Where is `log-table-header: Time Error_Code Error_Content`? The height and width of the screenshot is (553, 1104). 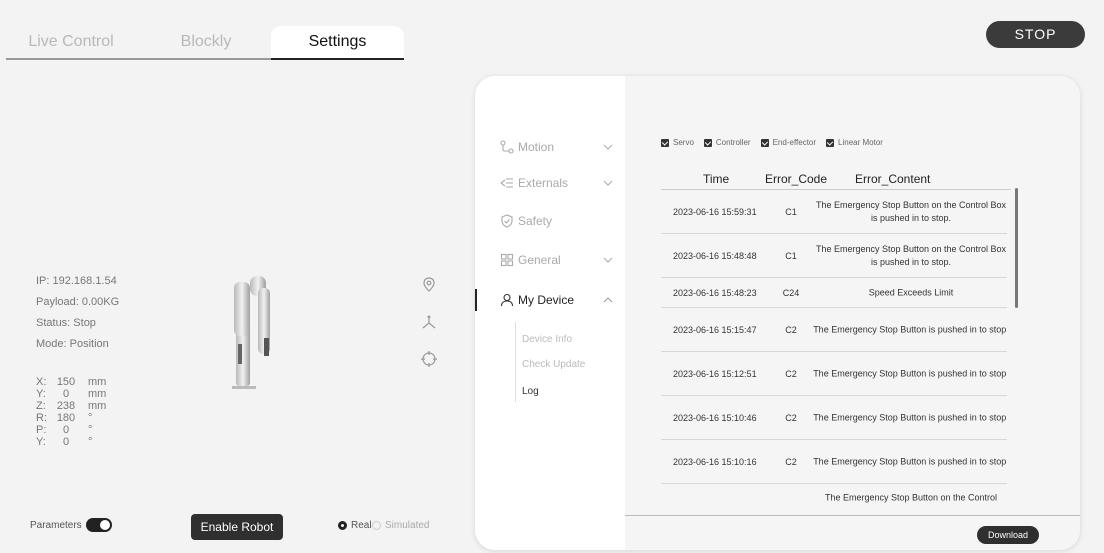
log-table-header: Time Error_Code Error_Content is located at coordinates (836, 181).